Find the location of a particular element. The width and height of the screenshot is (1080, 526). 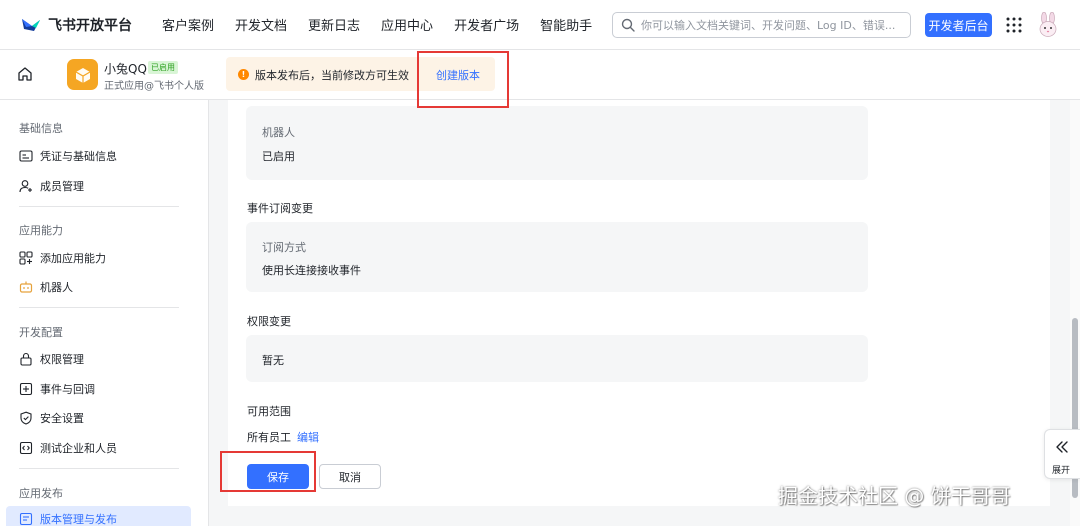

sidebar-item-label: 添加应用能力 is located at coordinates (73, 258).